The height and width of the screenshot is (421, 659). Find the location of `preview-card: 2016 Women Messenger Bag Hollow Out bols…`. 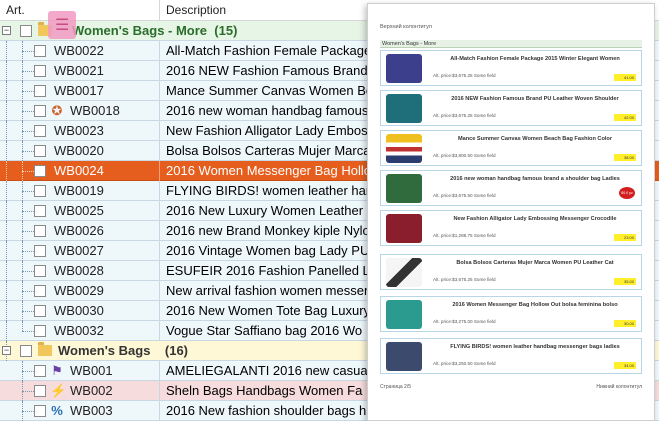

preview-card: 2016 Women Messenger Bag Hollow Out bols… is located at coordinates (511, 314).